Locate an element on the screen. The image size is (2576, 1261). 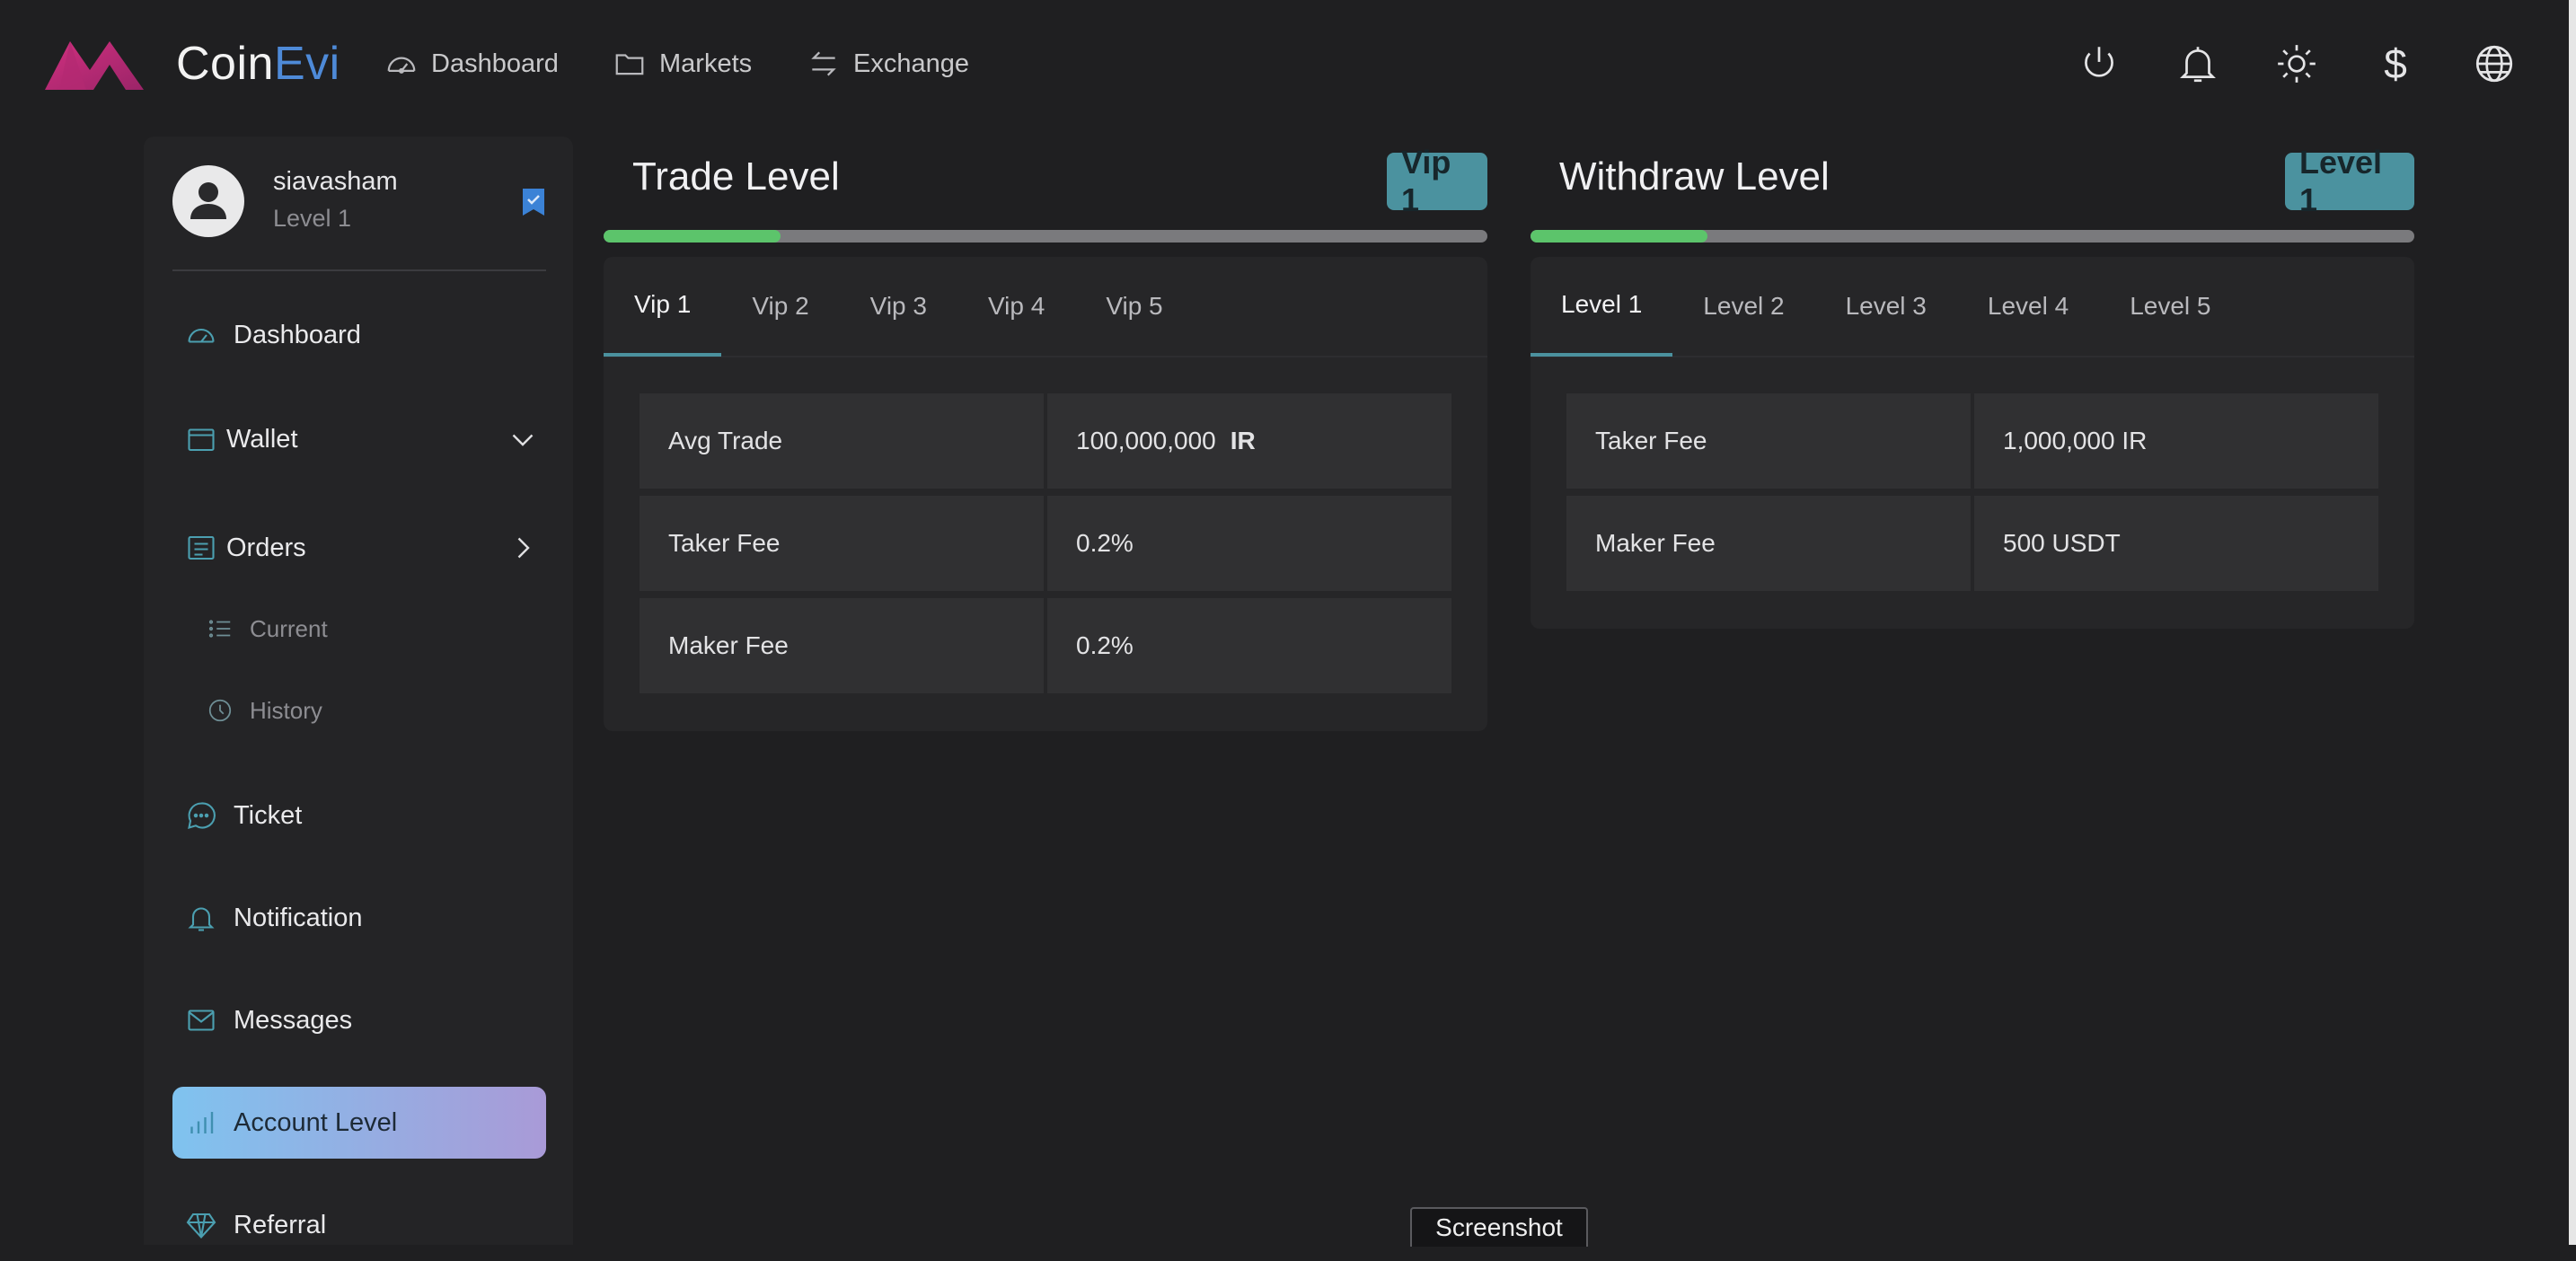
table-row: Taker Fee 0.2% is located at coordinates (1045, 543).